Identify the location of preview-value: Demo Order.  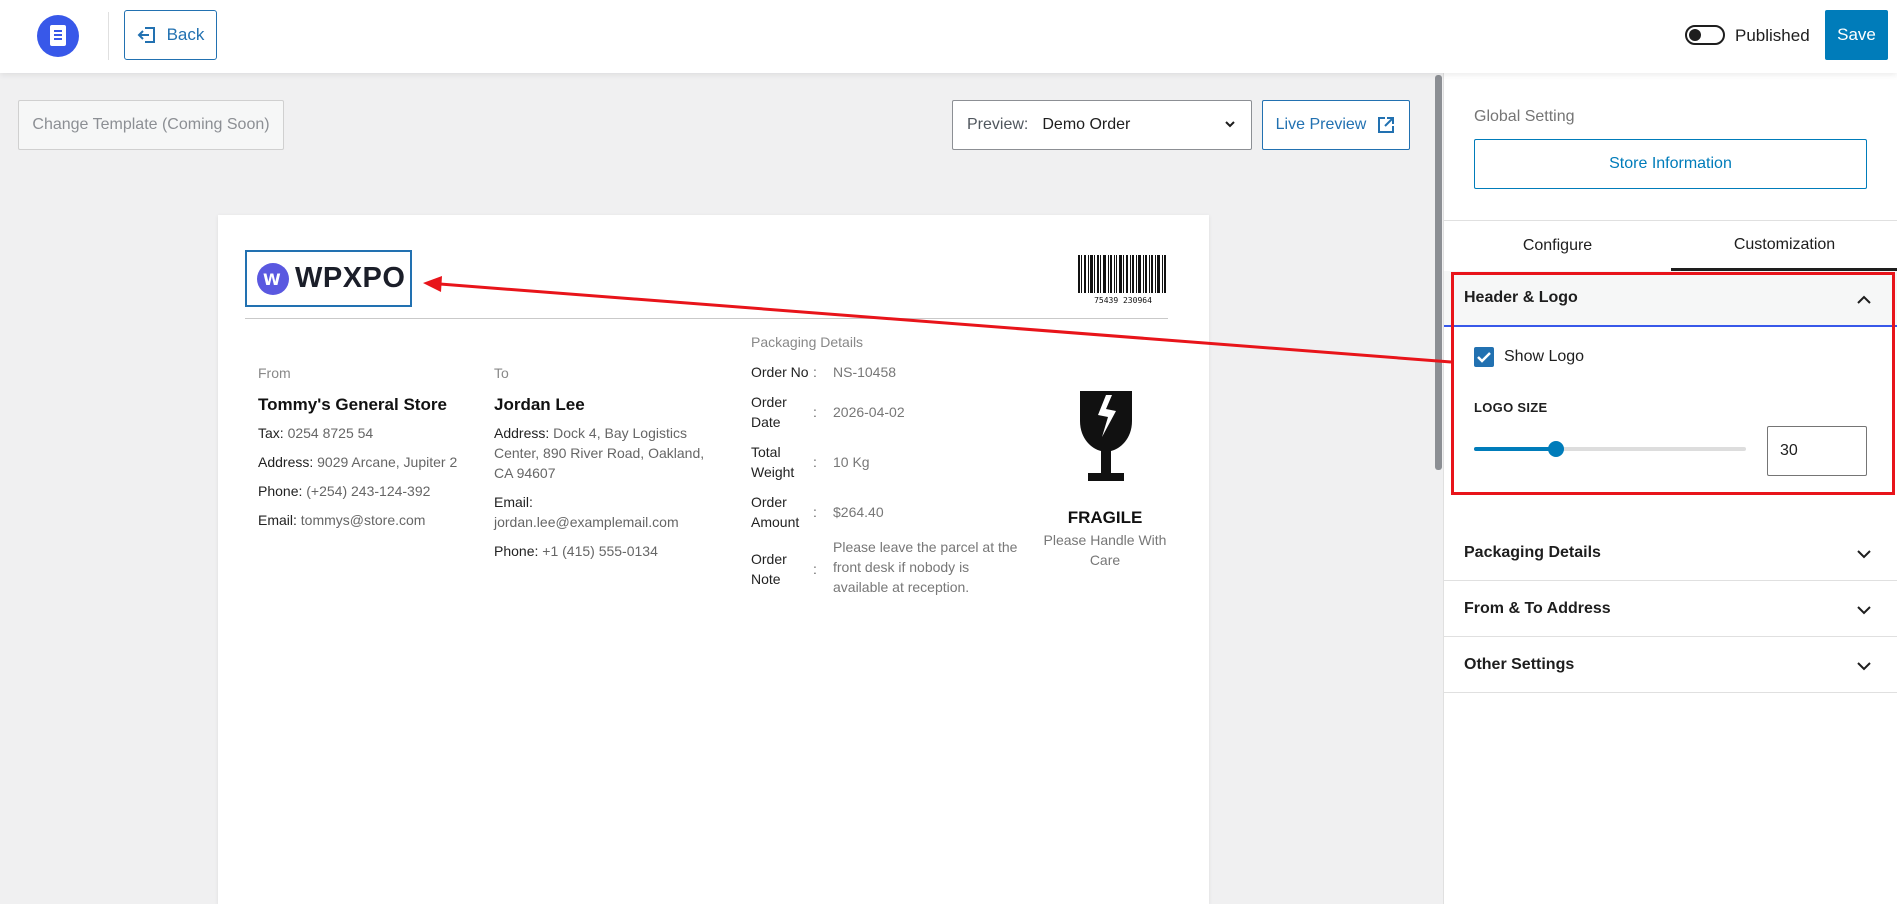
(1086, 124).